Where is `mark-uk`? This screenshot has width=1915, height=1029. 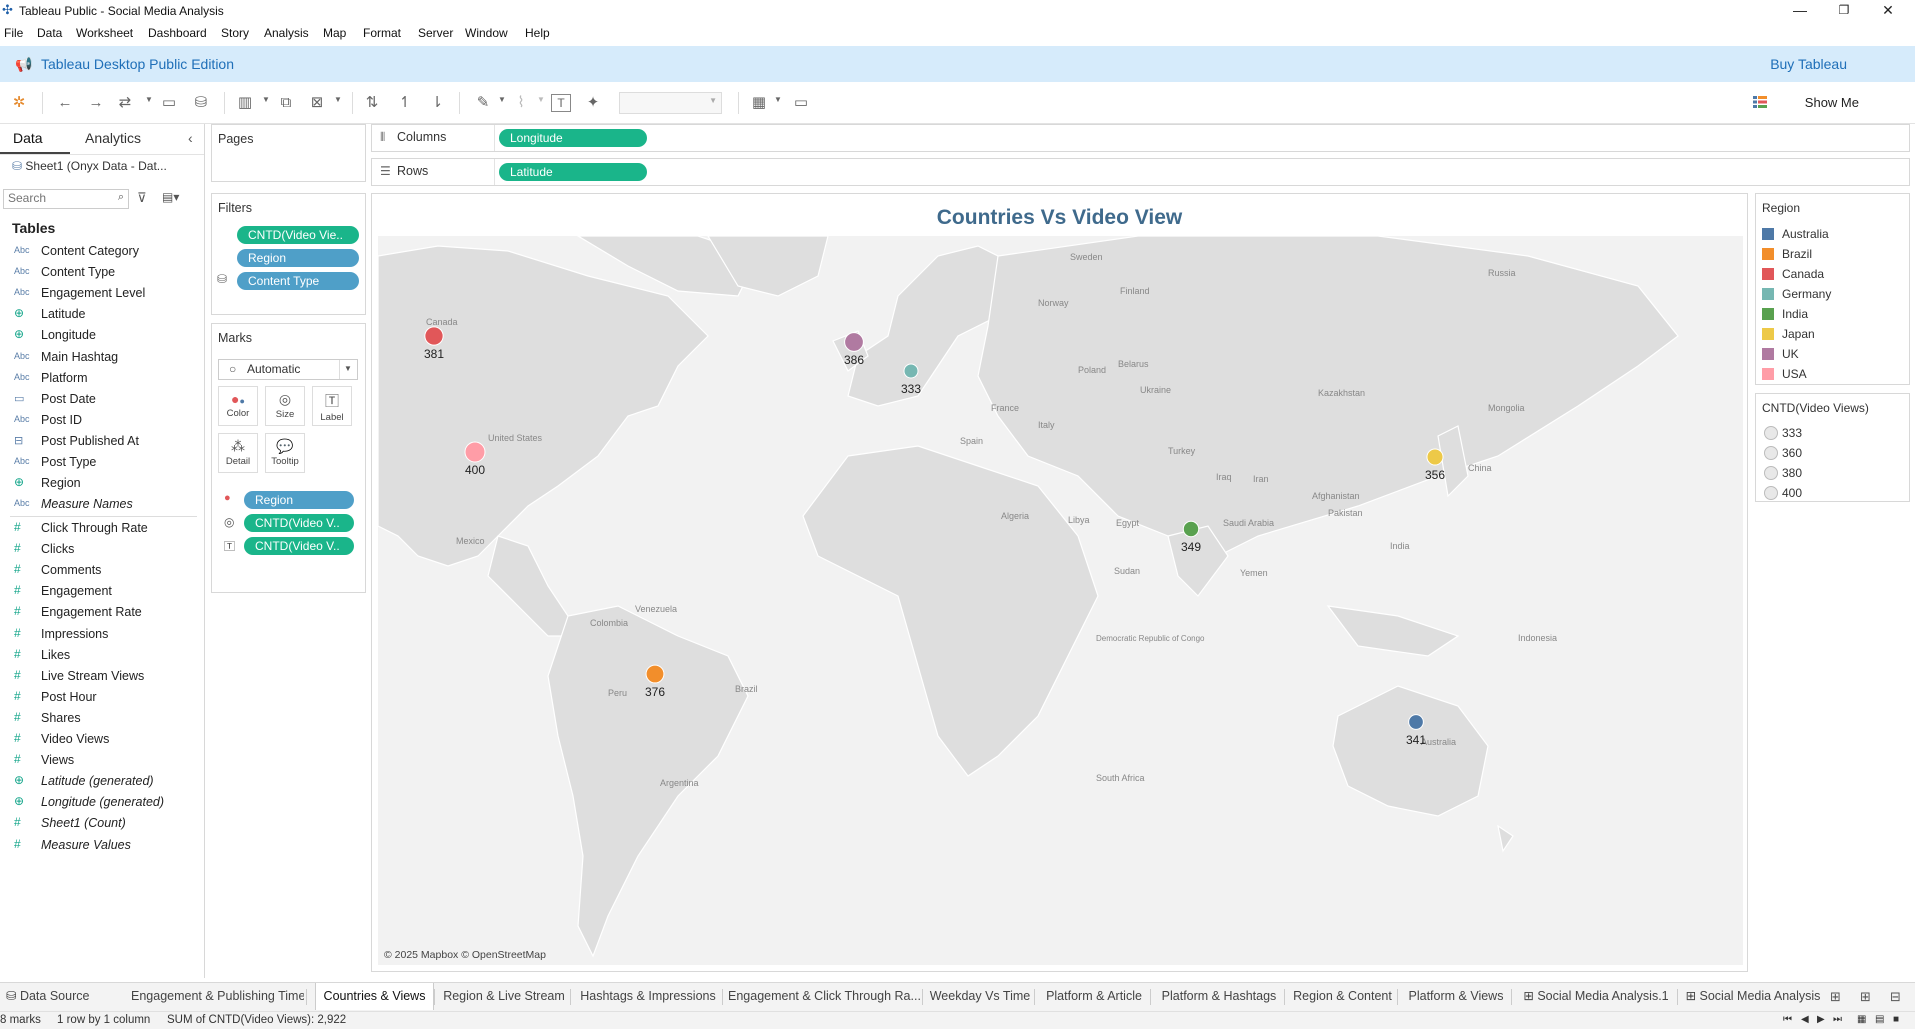
mark-uk is located at coordinates (854, 342).